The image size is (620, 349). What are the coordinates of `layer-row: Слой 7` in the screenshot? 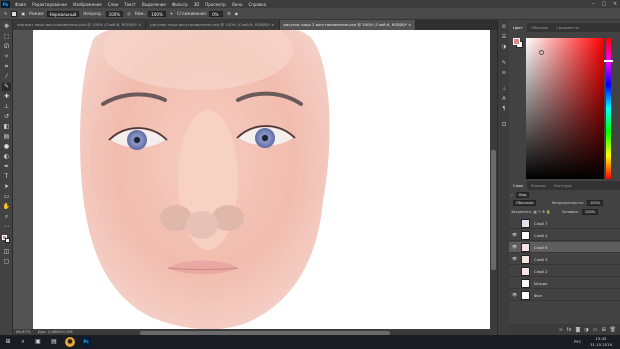 It's located at (564, 223).